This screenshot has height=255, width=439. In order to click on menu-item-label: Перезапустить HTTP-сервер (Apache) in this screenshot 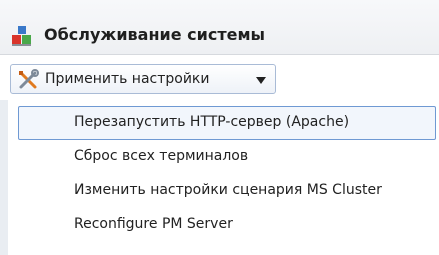, I will do `click(212, 122)`.